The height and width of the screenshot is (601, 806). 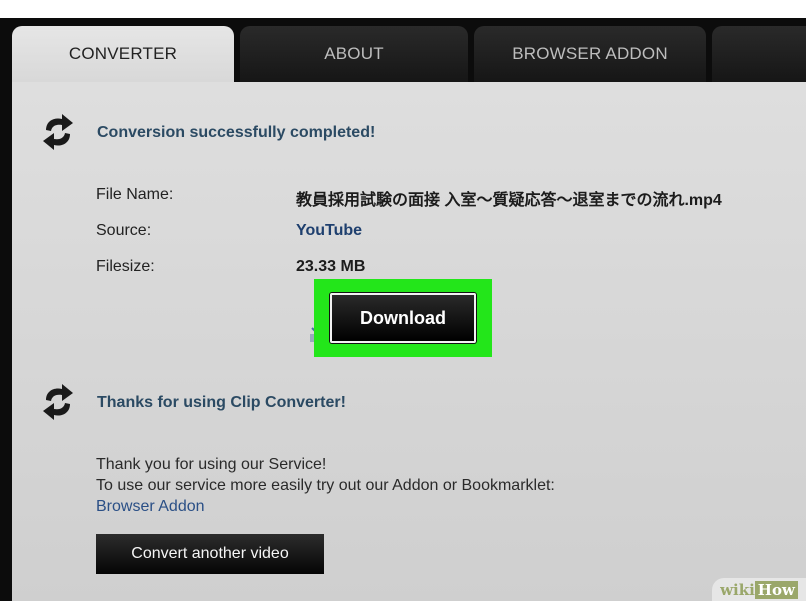 What do you see at coordinates (403, 318) in the screenshot?
I see `download-button: Download` at bounding box center [403, 318].